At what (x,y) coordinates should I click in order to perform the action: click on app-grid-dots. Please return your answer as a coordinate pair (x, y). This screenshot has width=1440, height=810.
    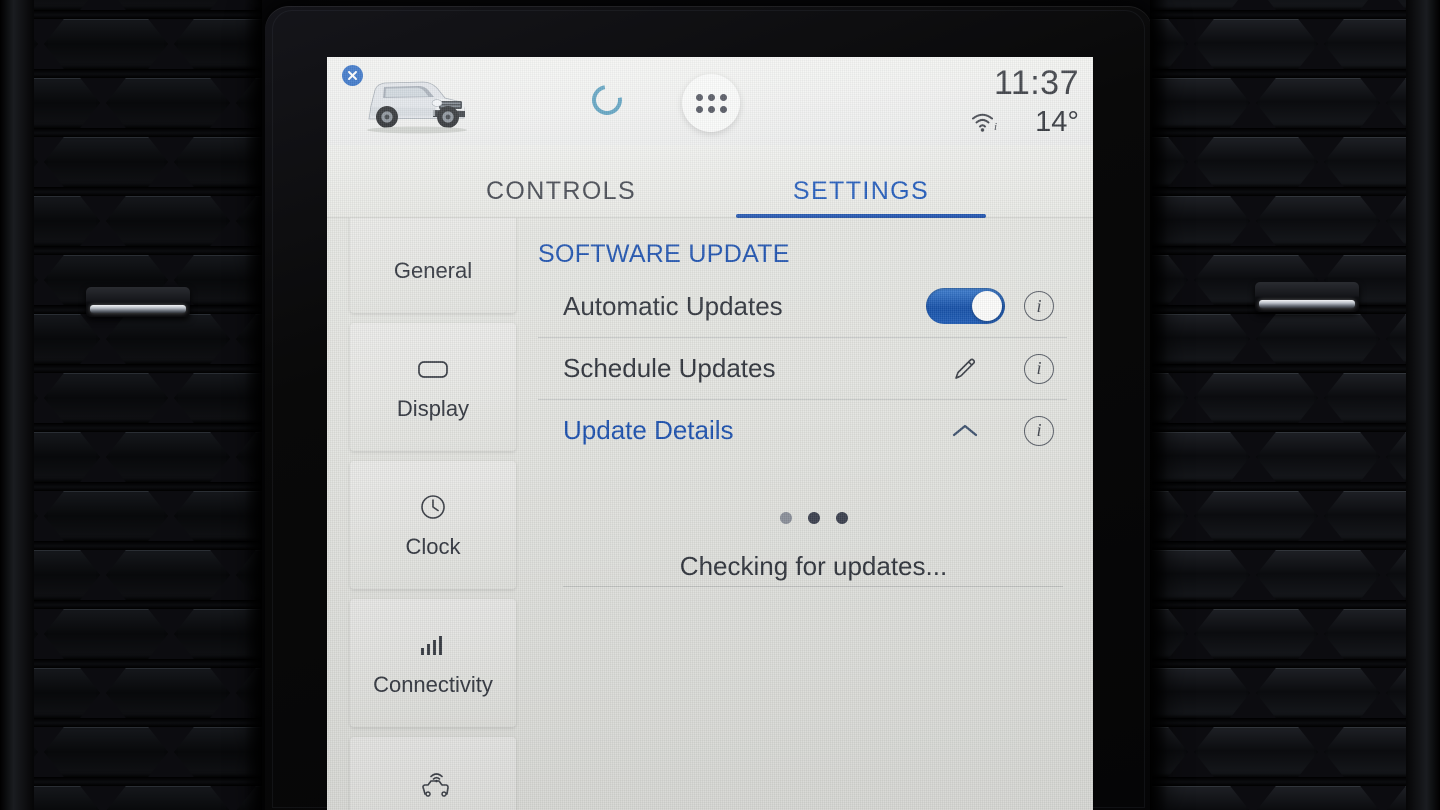
    Looking at the image, I should click on (711, 103).